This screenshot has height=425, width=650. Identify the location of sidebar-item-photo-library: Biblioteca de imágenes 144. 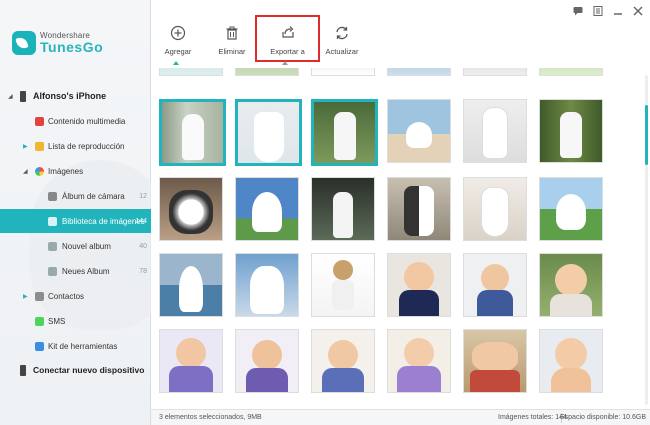
(75, 221).